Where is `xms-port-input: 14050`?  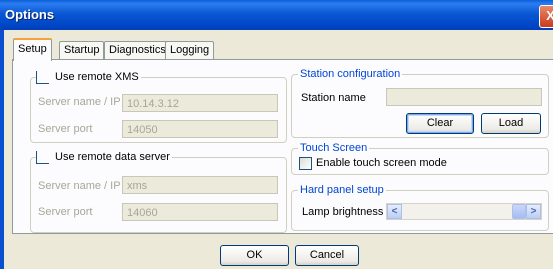 xms-port-input: 14050 is located at coordinates (200, 129).